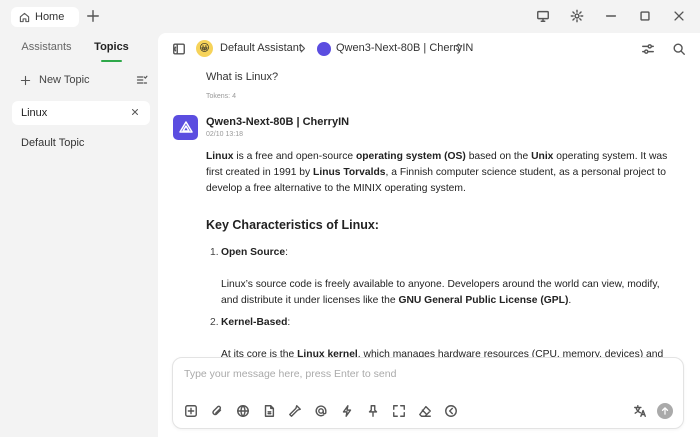 The width and height of the screenshot is (700, 437). Describe the element at coordinates (46, 51) in the screenshot. I see `tab-assistants: Assistants` at that location.